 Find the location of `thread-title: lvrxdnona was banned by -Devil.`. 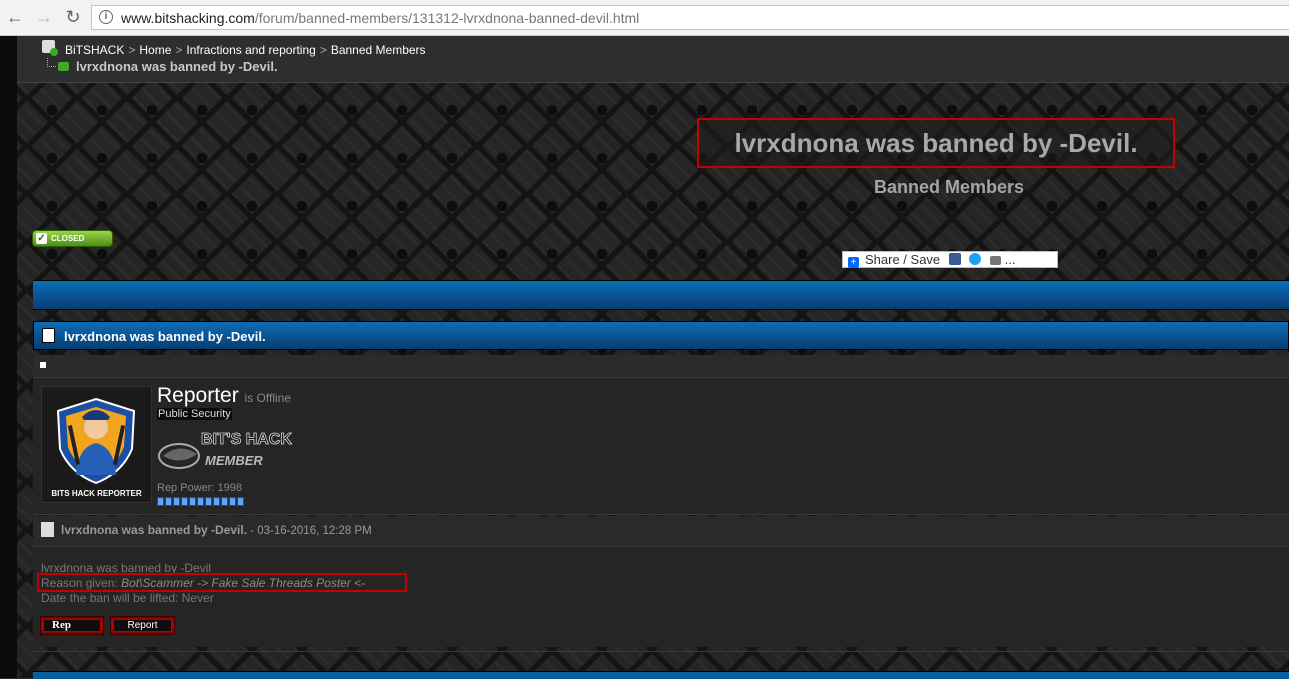

thread-title: lvrxdnona was banned by -Devil. is located at coordinates (936, 143).